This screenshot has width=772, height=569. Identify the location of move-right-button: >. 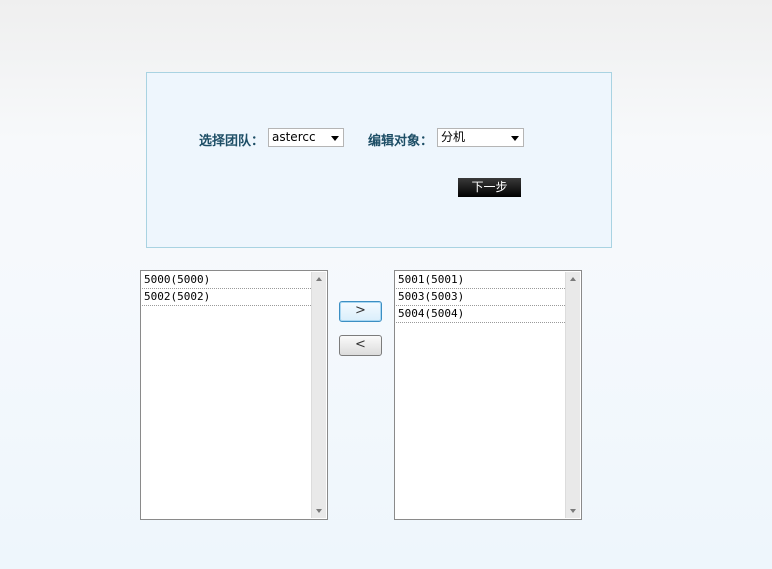
(360, 311).